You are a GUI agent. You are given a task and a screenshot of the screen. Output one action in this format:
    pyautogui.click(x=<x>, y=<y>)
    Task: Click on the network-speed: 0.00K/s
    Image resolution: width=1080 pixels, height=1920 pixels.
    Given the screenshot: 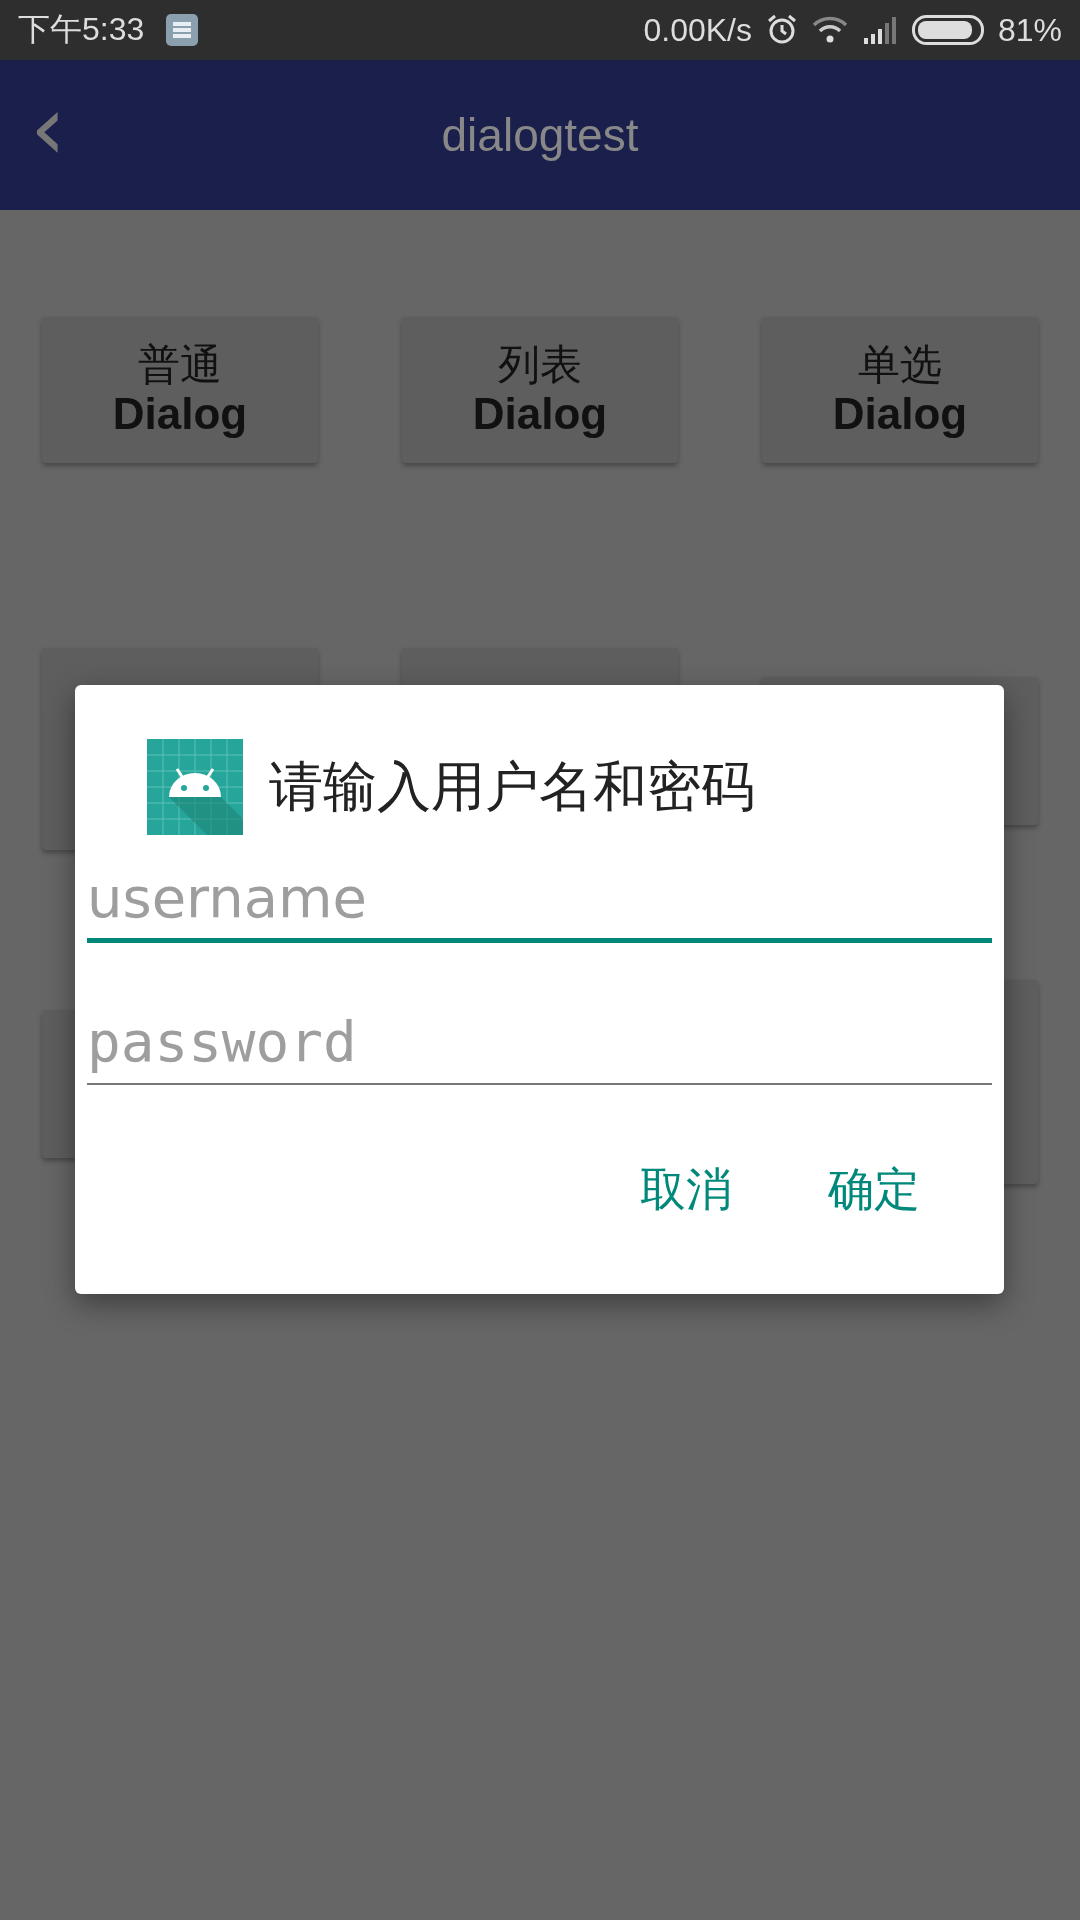 What is the action you would take?
    pyautogui.click(x=697, y=30)
    